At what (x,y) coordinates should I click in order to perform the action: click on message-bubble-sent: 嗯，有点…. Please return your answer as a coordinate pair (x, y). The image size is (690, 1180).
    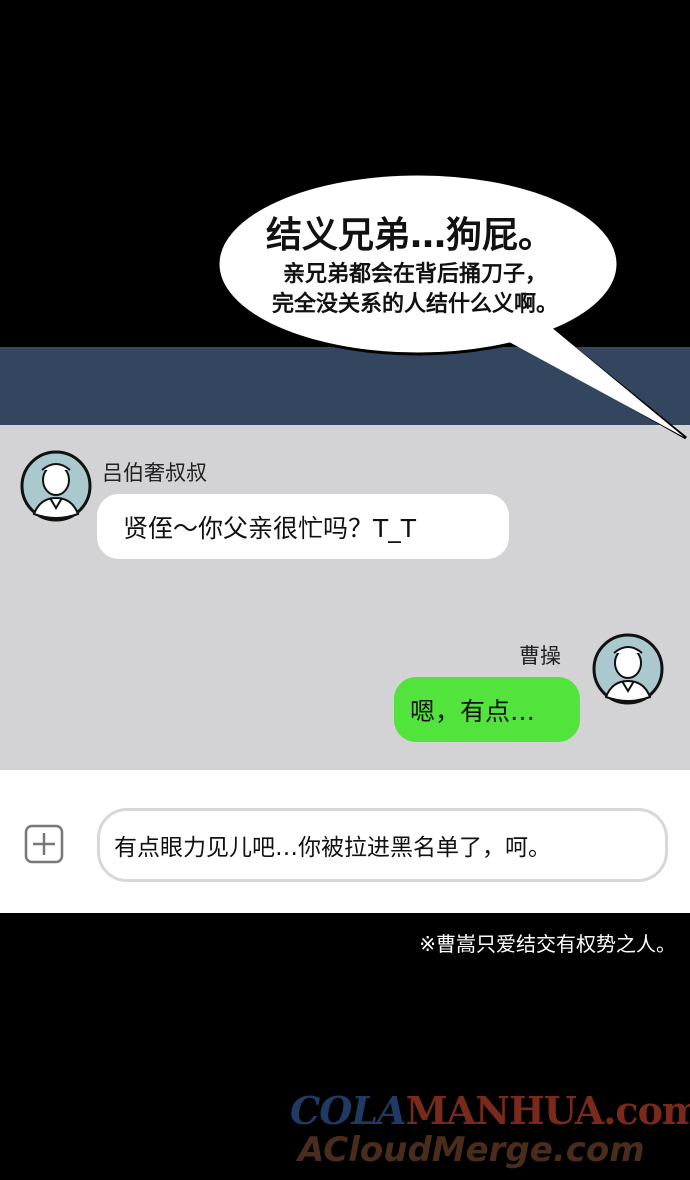
    Looking at the image, I should click on (487, 709).